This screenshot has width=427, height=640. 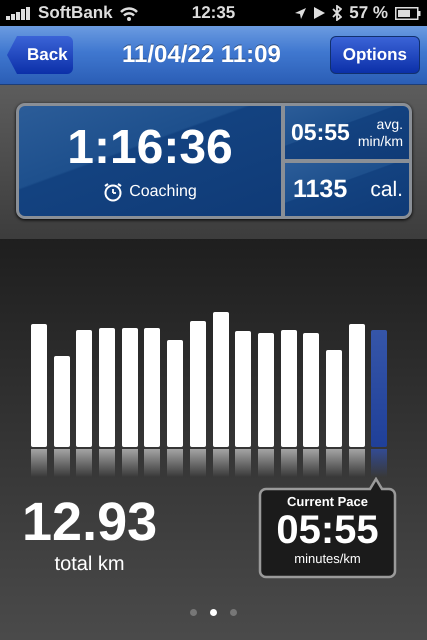 I want to click on carrier-name: SoftBank, so click(x=75, y=13).